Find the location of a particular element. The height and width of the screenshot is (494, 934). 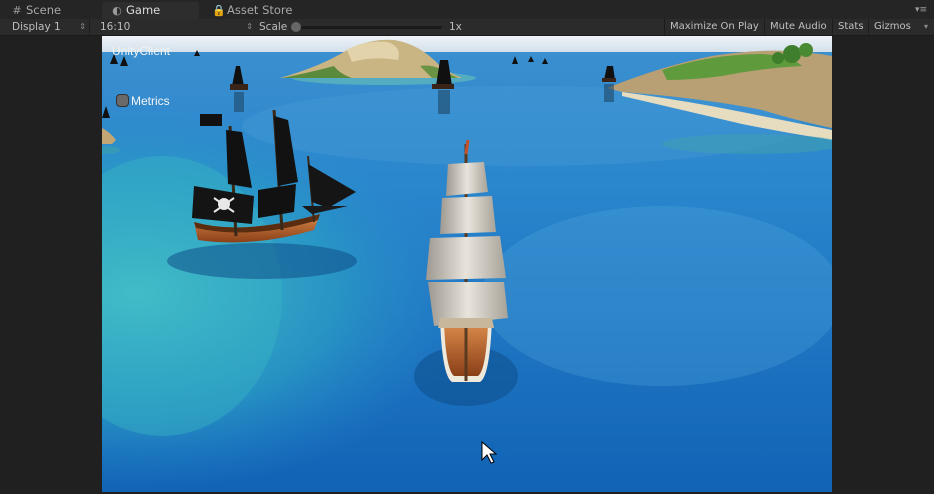

stats-toggle: Stats is located at coordinates (850, 27).